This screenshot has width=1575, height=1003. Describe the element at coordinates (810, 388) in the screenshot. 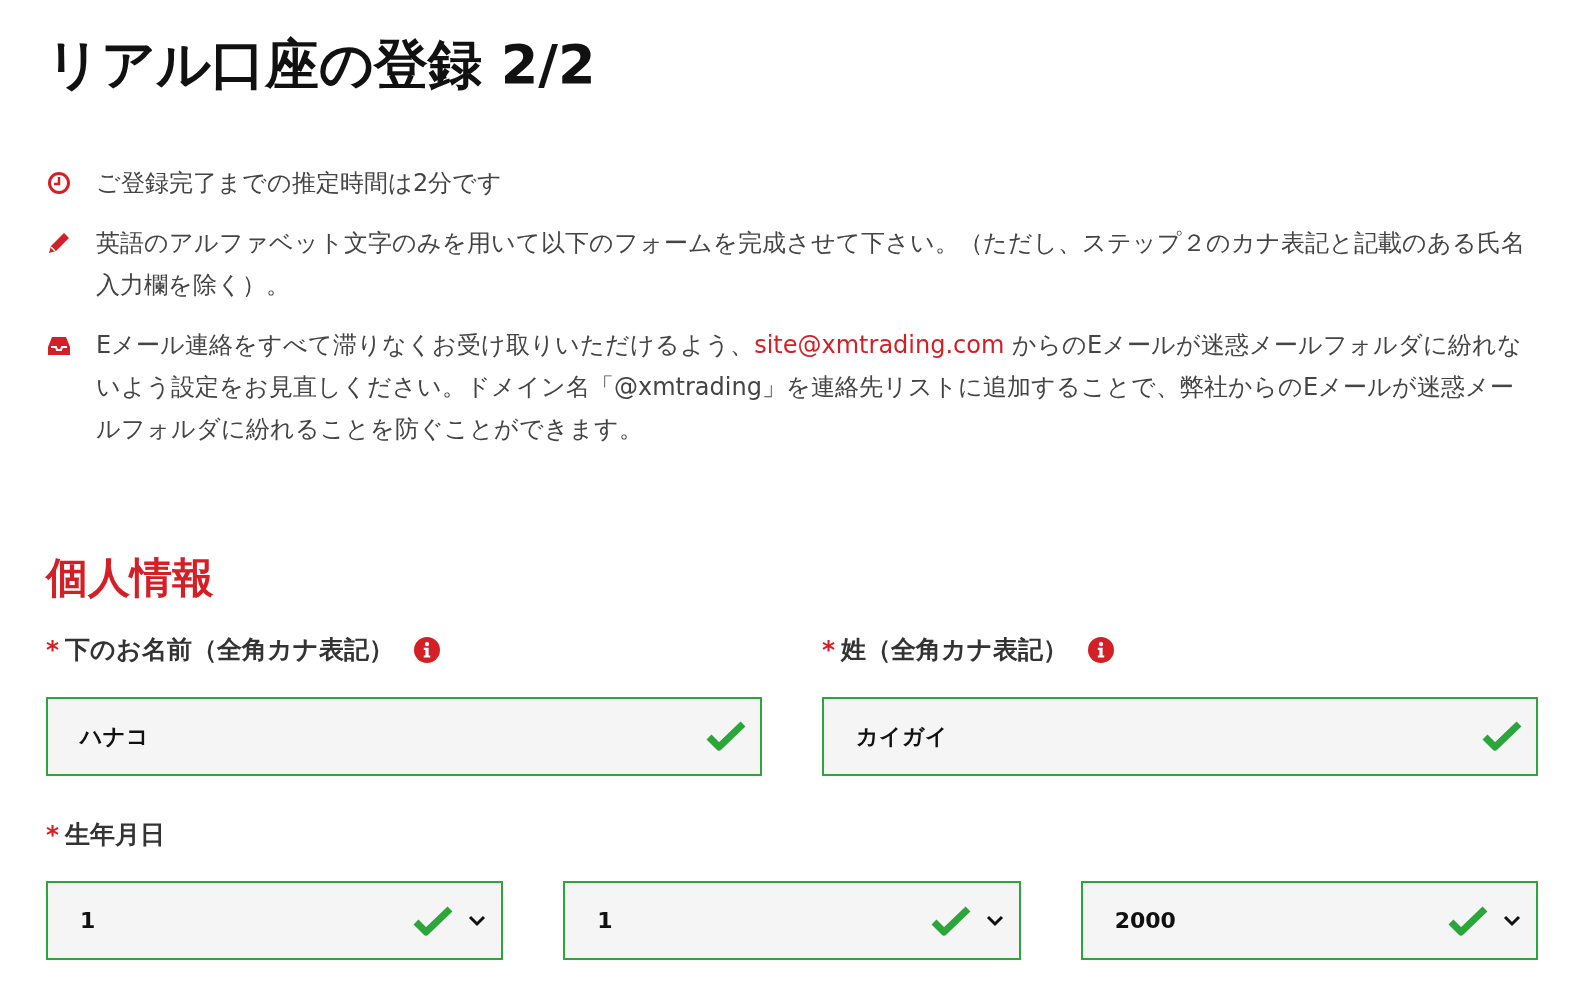

I see `notice-text: Eメール連絡をすべて滞りなくお受け取りいただけるよう、site@xmtrading.com からのEメールが迷惑メールフォルダに紛れないよう設定をお見直しください。ドメイン名「@xmtrading」を連絡先リストに追加することで、弊社からのEメールが迷惑メールフォルダに紛れることを防ぐことができます。` at that location.